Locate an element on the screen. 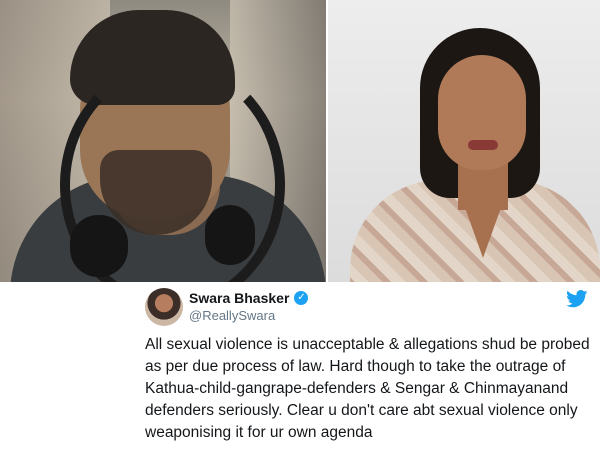  user-handle: @ReallySwara is located at coordinates (232, 315).